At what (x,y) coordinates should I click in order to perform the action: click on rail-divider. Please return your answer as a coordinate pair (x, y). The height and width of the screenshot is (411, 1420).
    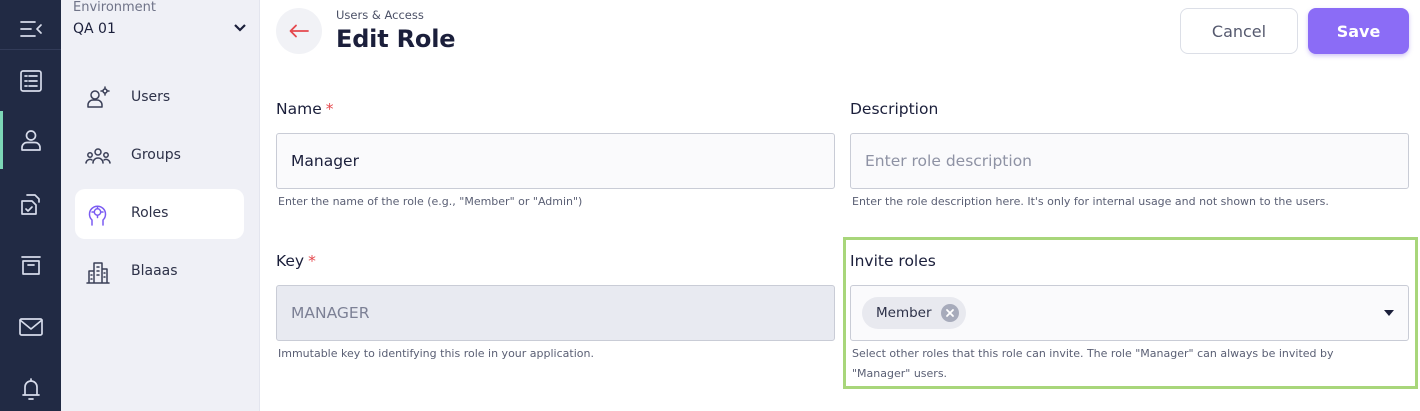
    Looking at the image, I should click on (30, 49).